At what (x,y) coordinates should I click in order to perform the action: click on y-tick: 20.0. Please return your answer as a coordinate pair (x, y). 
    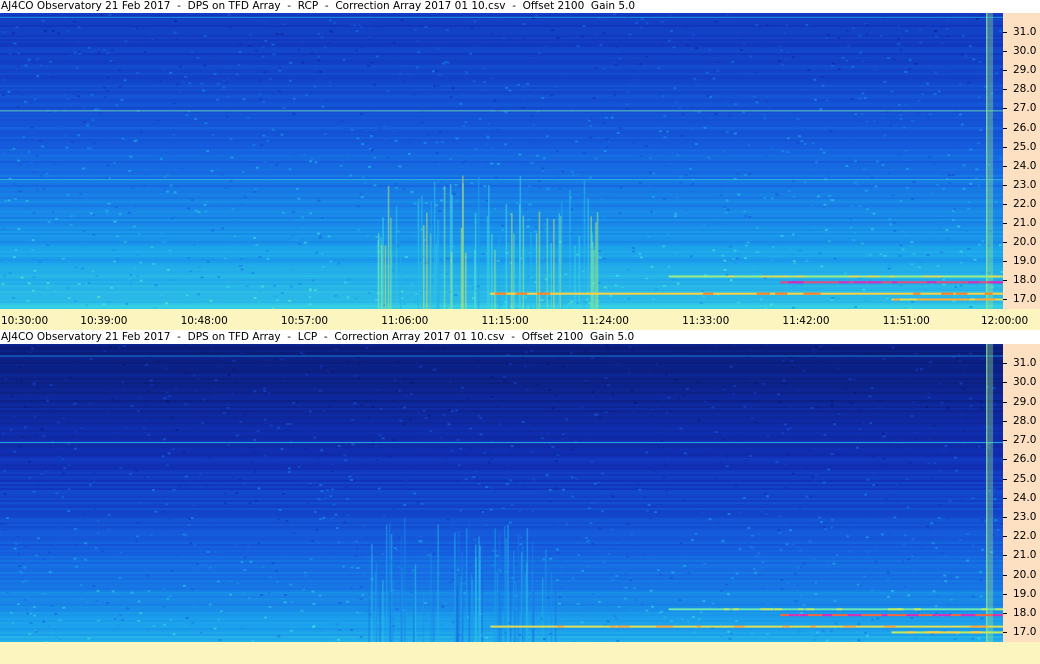
    Looking at the image, I should click on (1021, 242).